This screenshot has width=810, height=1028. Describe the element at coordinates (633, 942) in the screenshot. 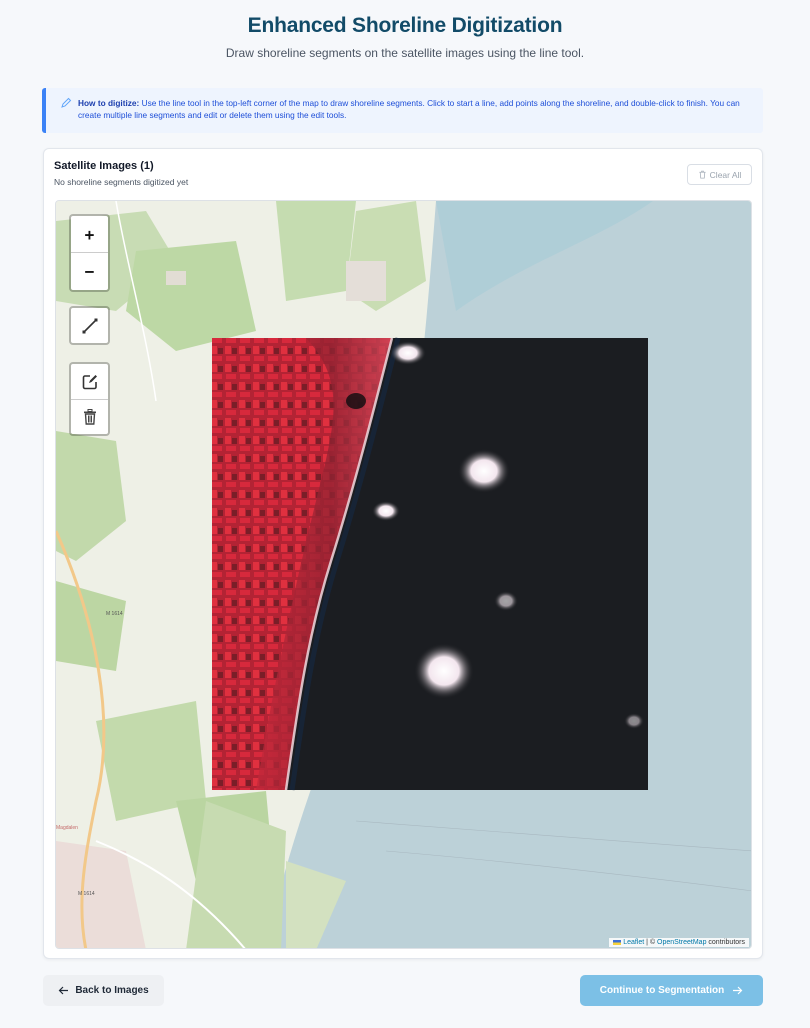

I see `leaflet-link: Leaflet` at that location.